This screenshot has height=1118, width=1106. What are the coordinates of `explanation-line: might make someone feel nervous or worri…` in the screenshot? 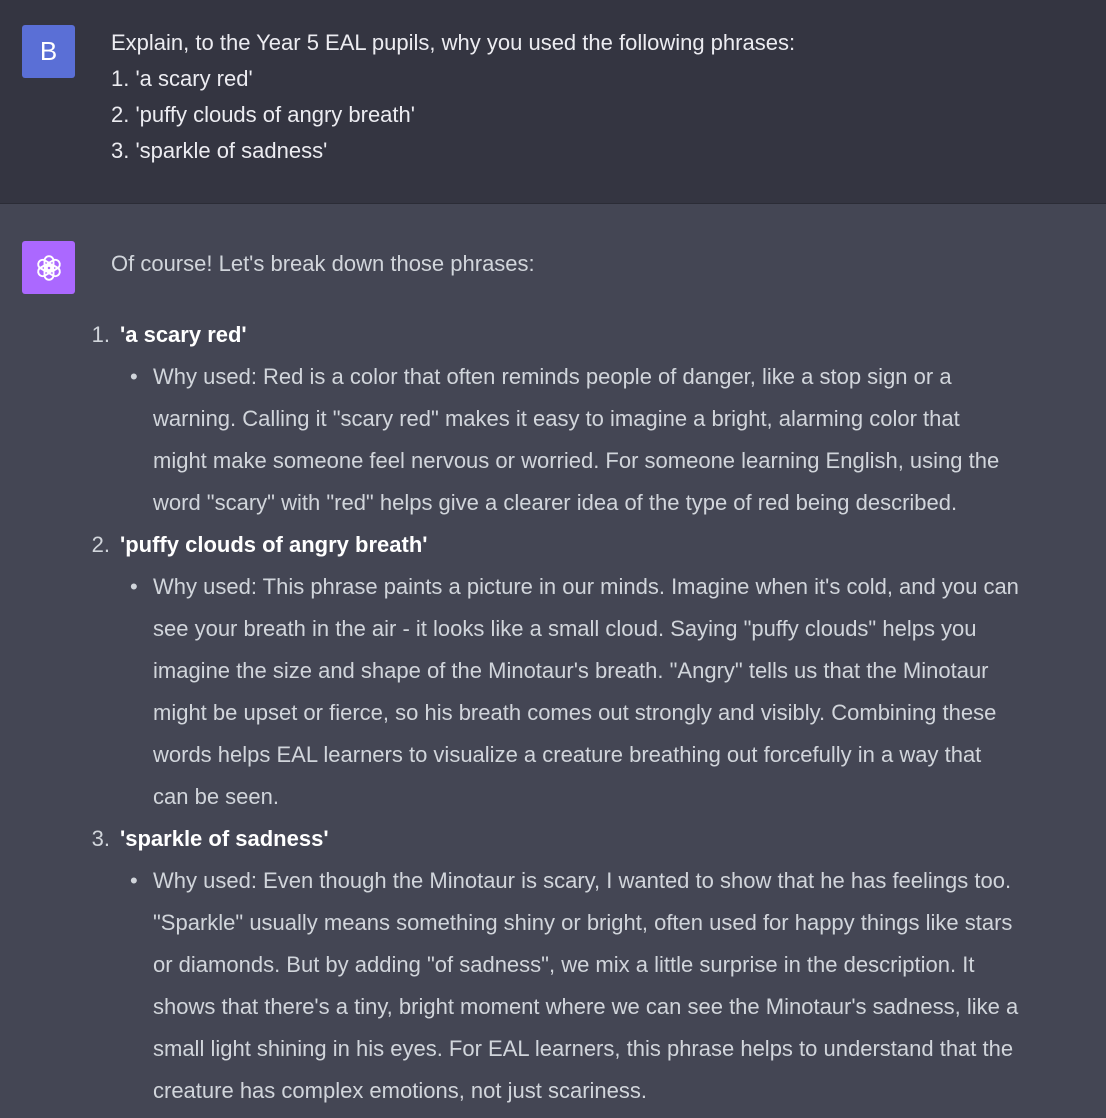 It's located at (576, 460).